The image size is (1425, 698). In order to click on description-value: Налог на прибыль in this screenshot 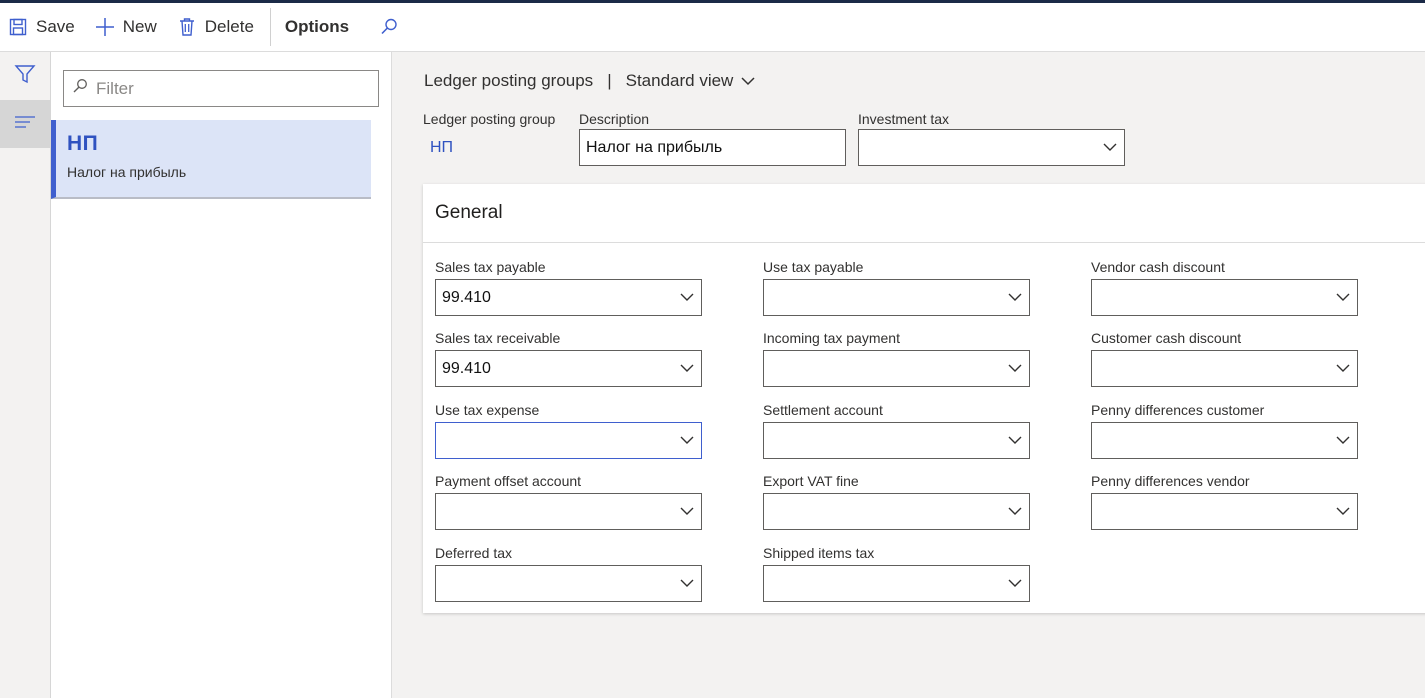, I will do `click(654, 147)`.